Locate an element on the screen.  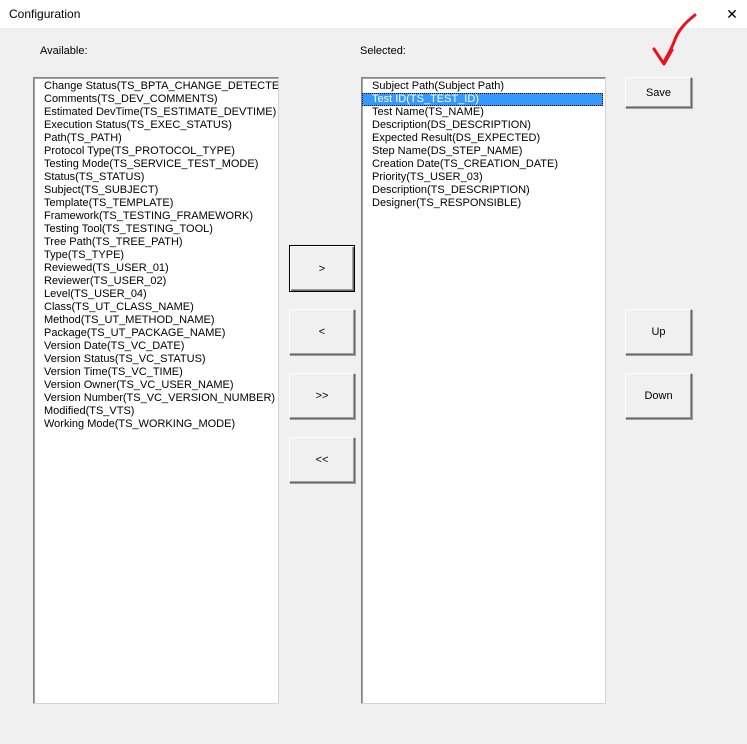
available-list-item: Path(TS_PATH) is located at coordinates (156, 138).